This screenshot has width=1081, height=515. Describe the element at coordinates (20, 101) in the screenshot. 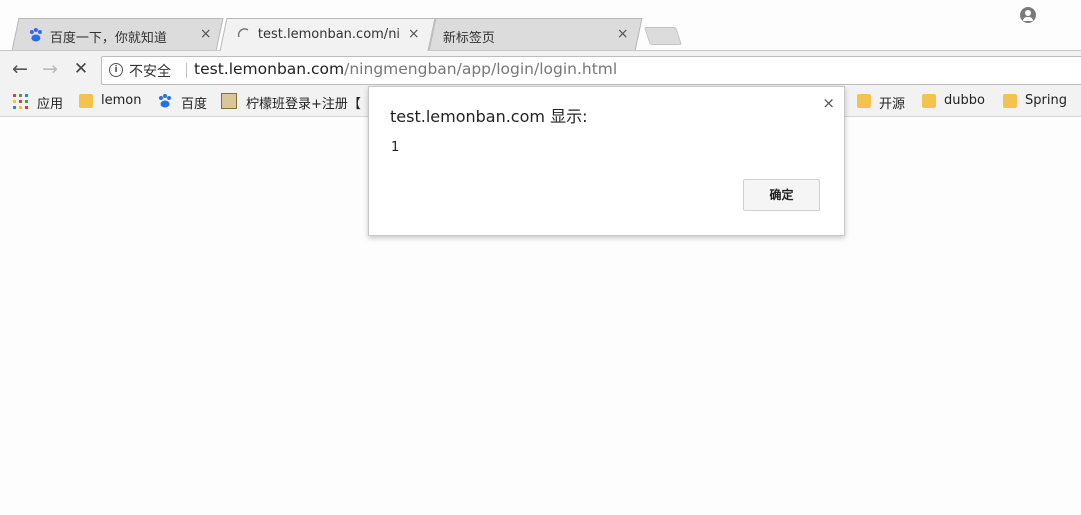

I see `apps-grid-icon` at that location.